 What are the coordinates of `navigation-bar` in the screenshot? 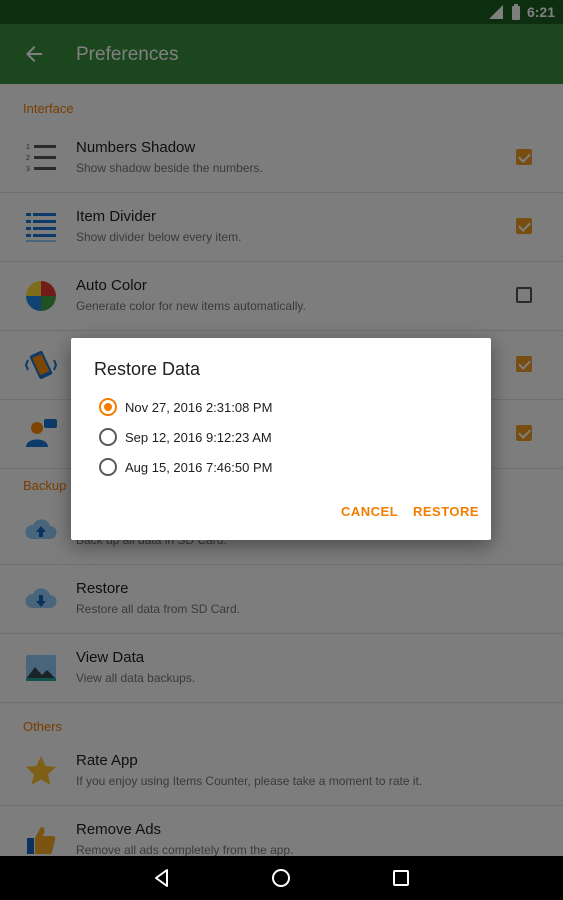 It's located at (281, 878).